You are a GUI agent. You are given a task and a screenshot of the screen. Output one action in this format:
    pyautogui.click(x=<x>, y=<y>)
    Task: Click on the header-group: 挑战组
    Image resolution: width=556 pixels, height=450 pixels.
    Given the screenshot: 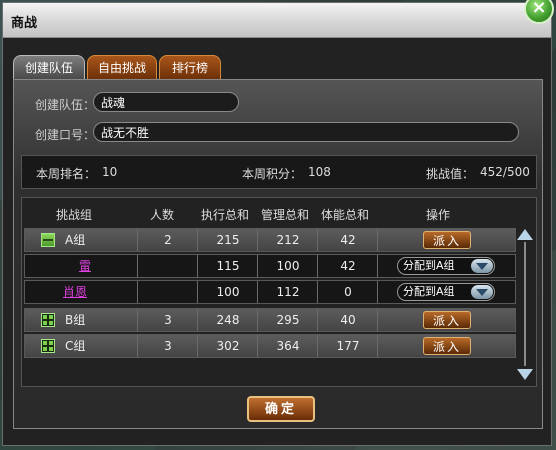 What is the action you would take?
    pyautogui.click(x=73, y=215)
    